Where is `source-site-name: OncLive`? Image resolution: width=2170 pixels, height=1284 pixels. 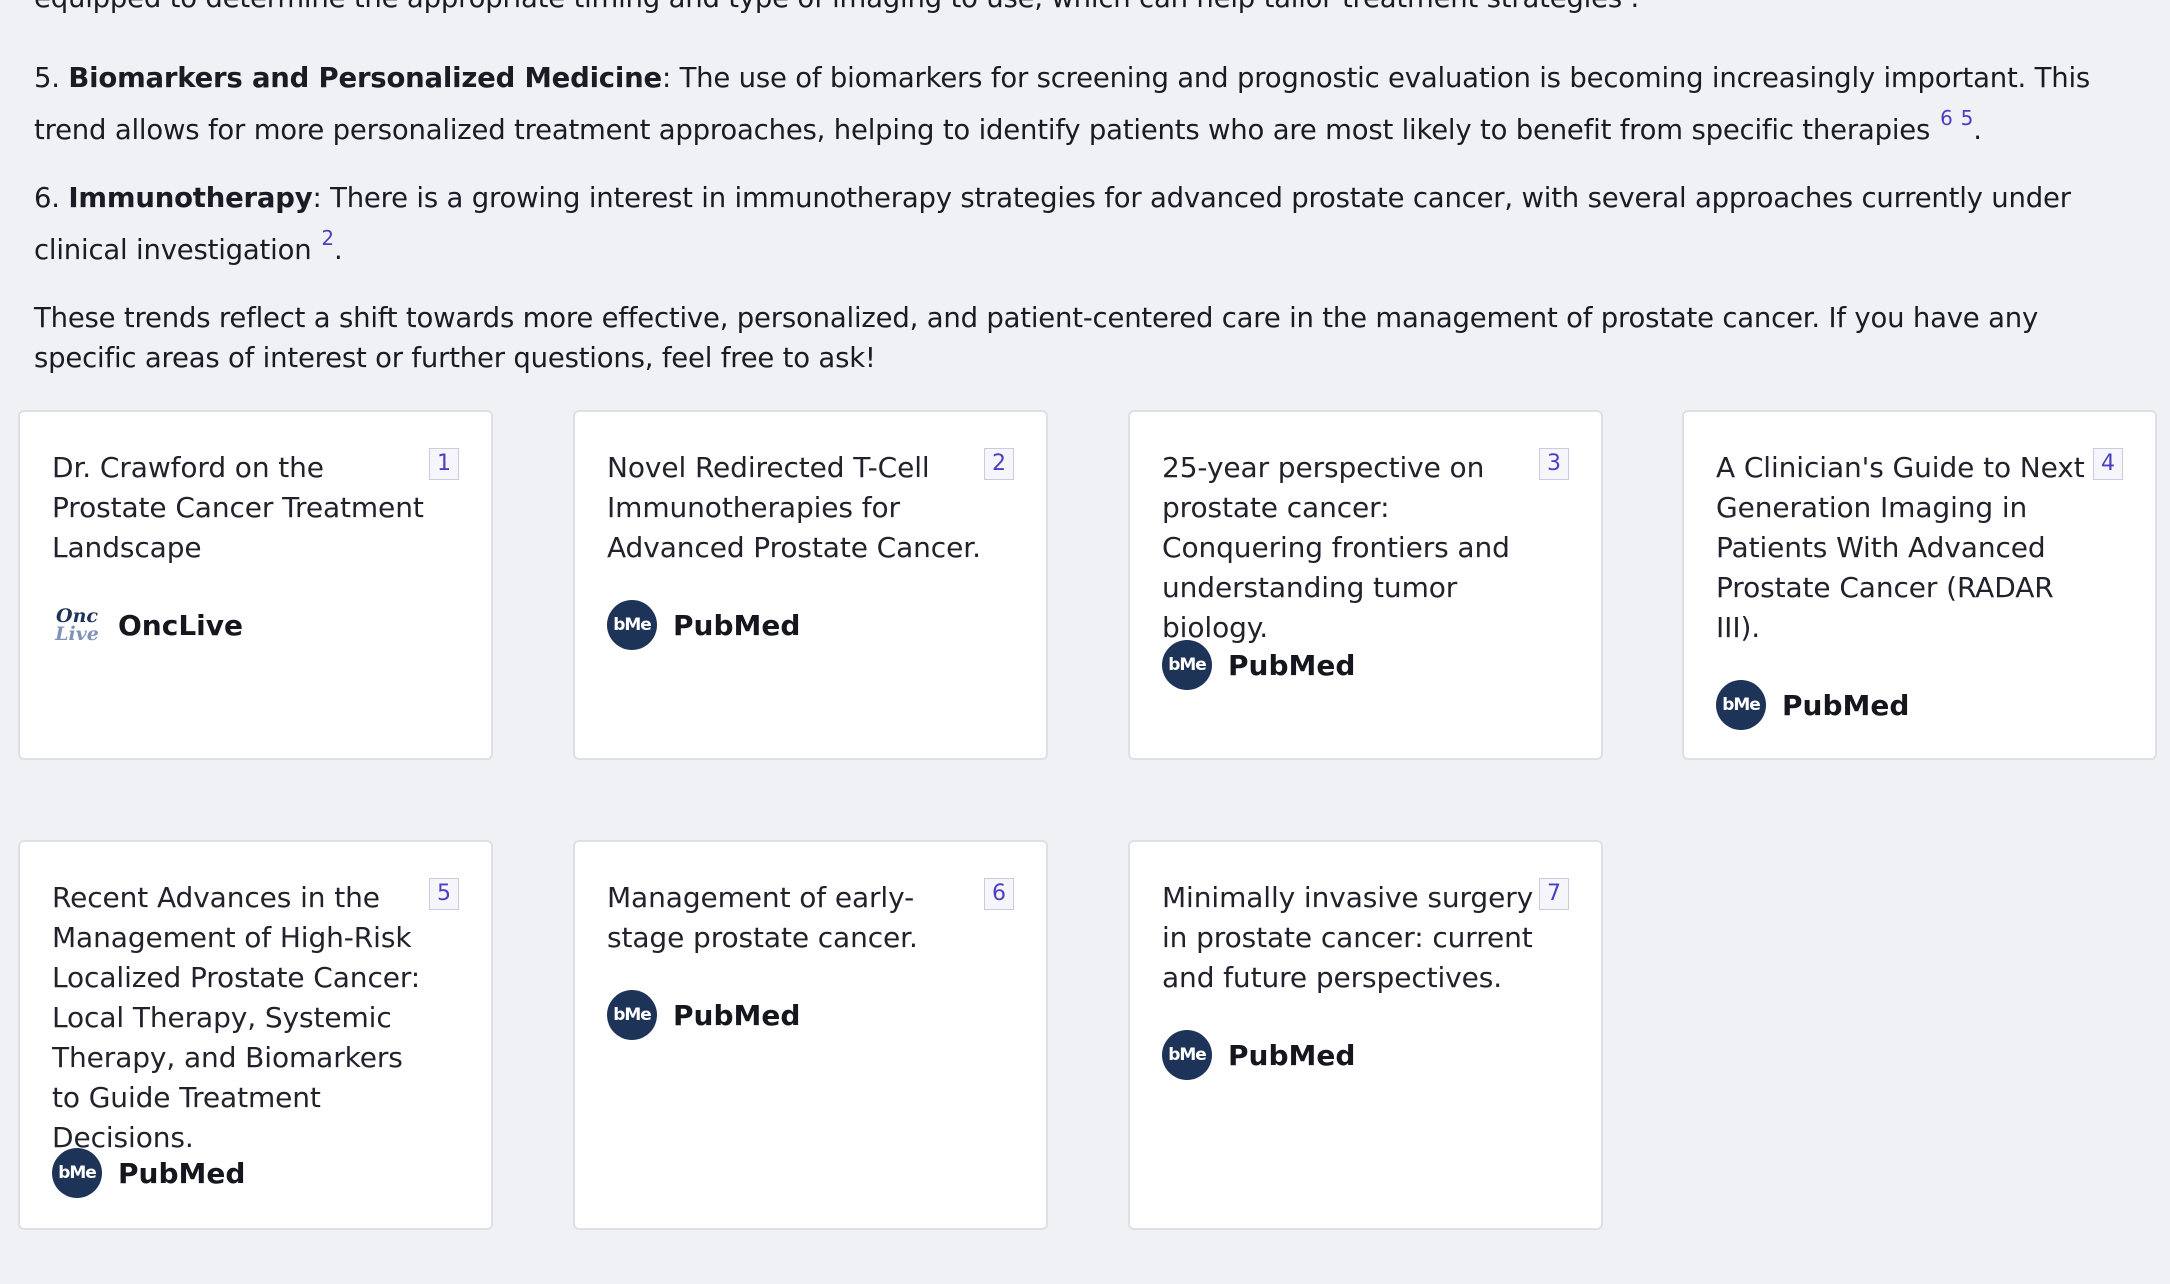 source-site-name: OncLive is located at coordinates (181, 625).